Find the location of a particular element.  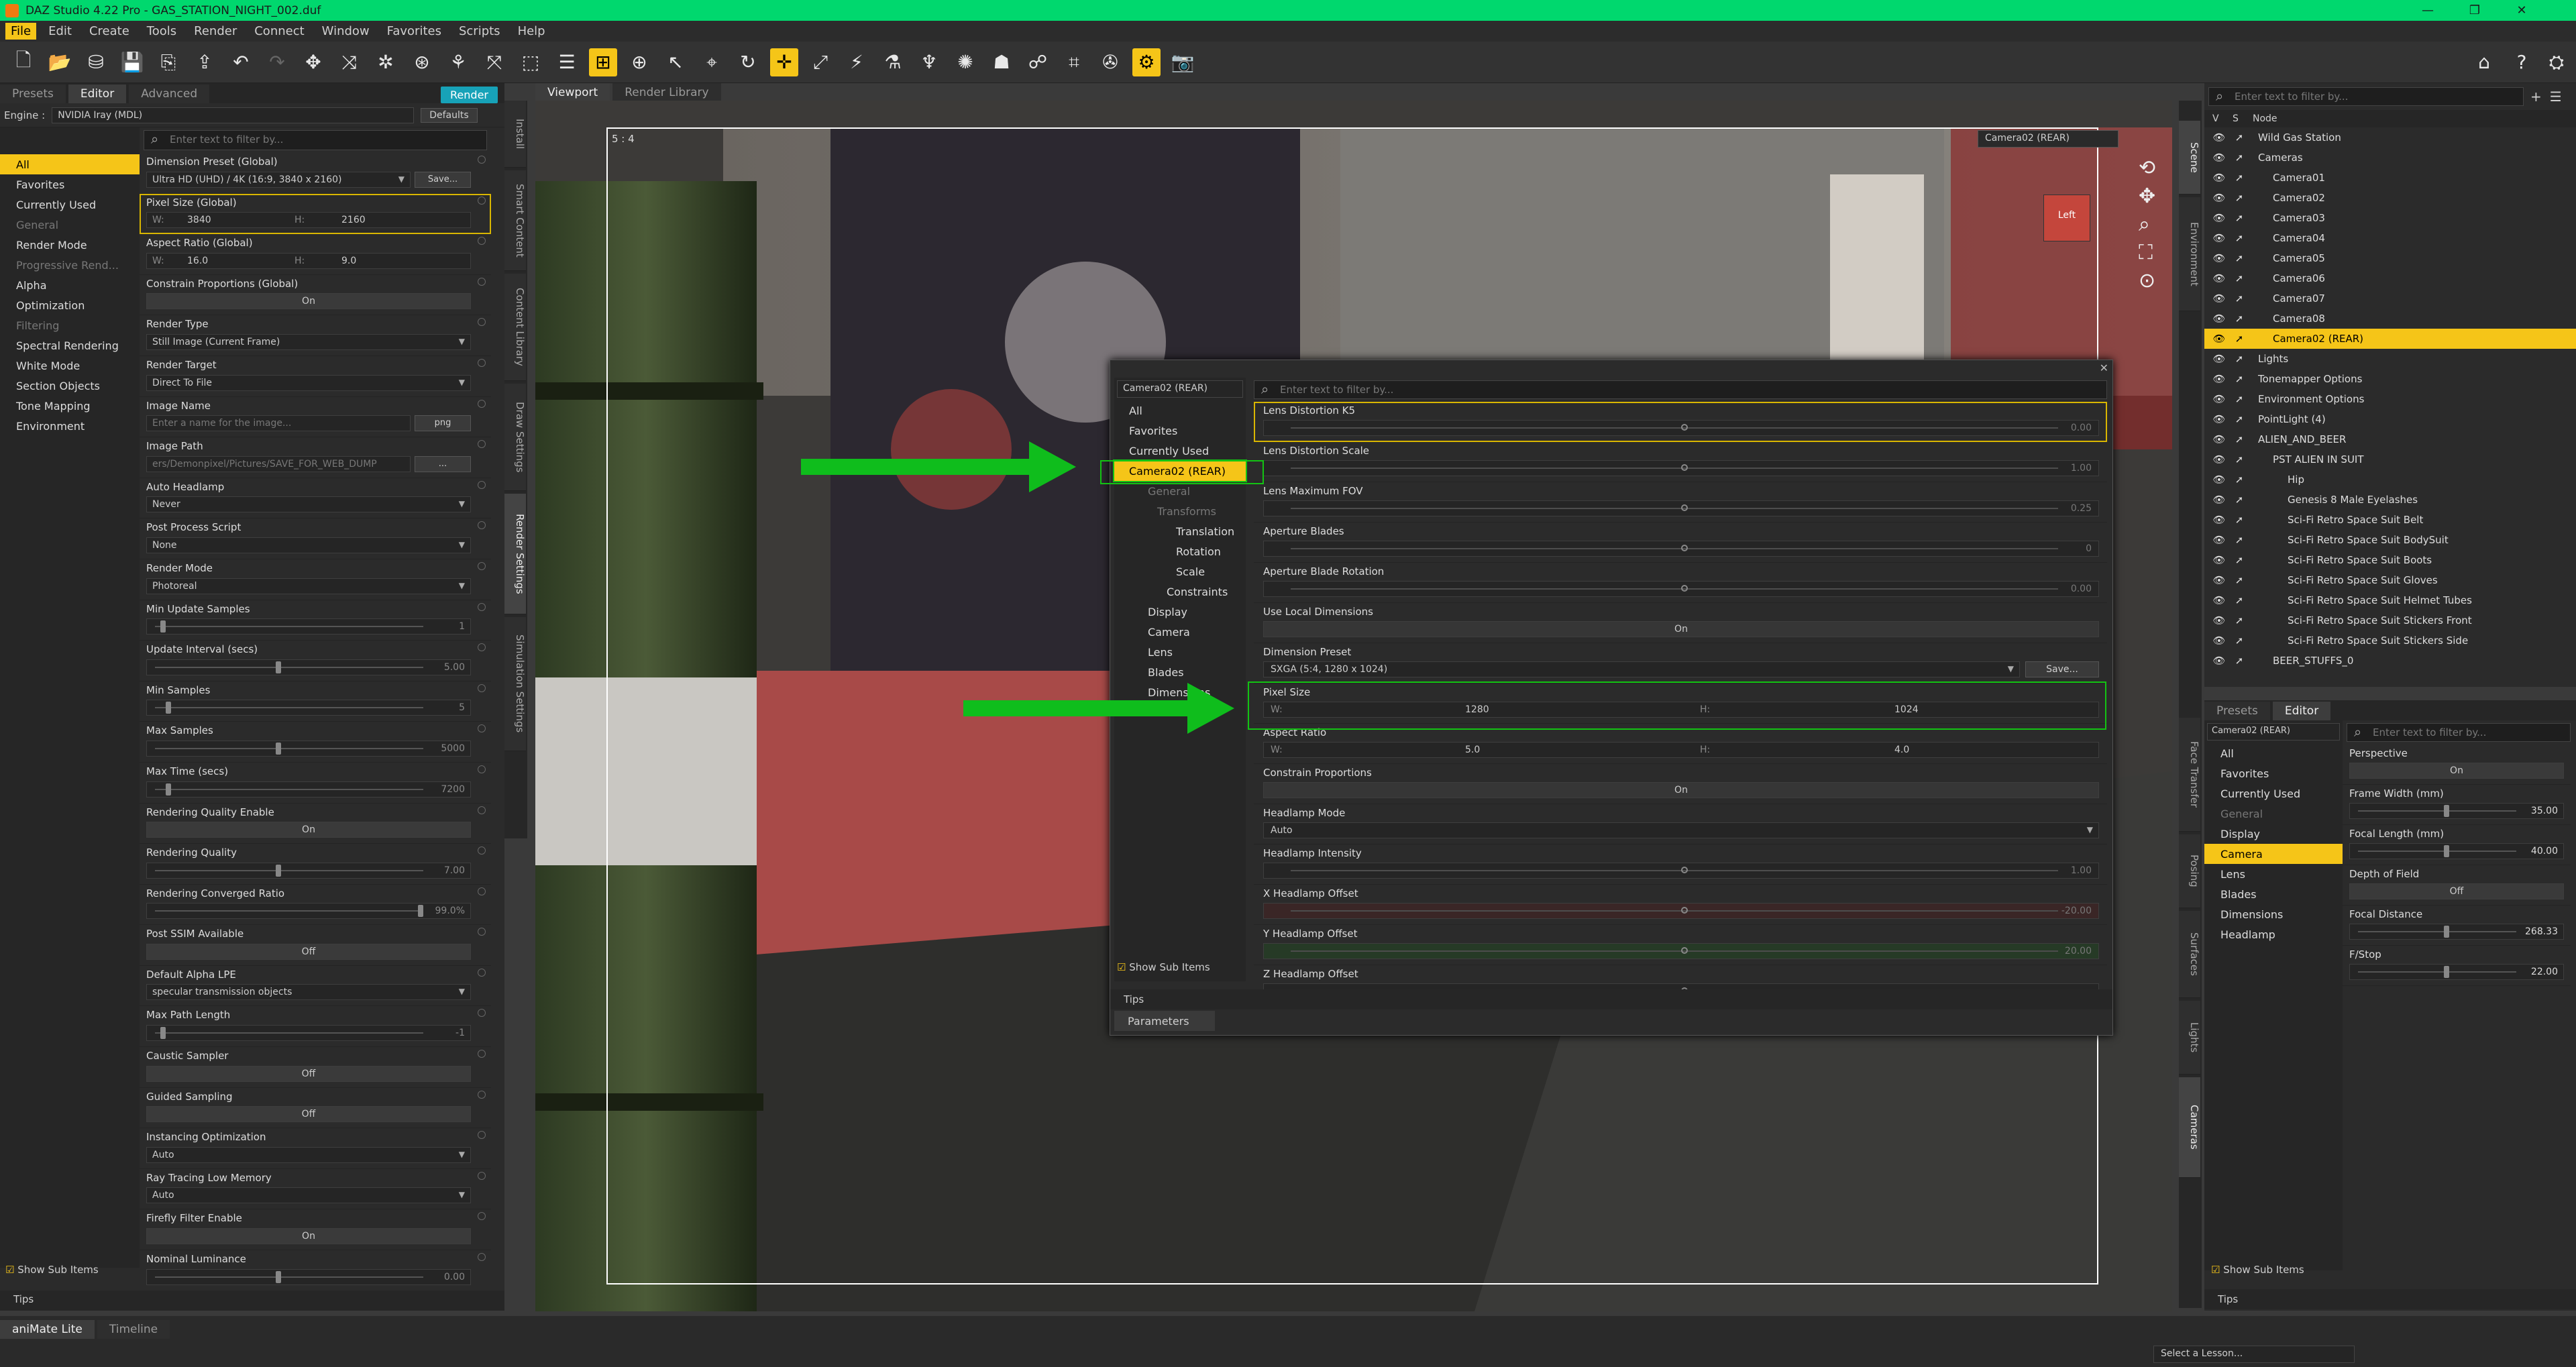

col-selectable: S is located at coordinates (2234, 118).